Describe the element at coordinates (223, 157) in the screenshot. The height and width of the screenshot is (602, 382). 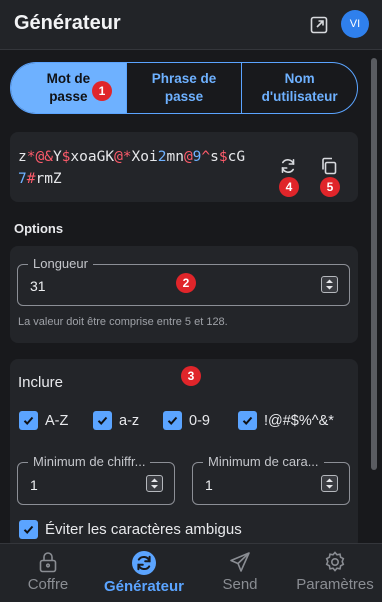
I see `password-segment: $` at that location.